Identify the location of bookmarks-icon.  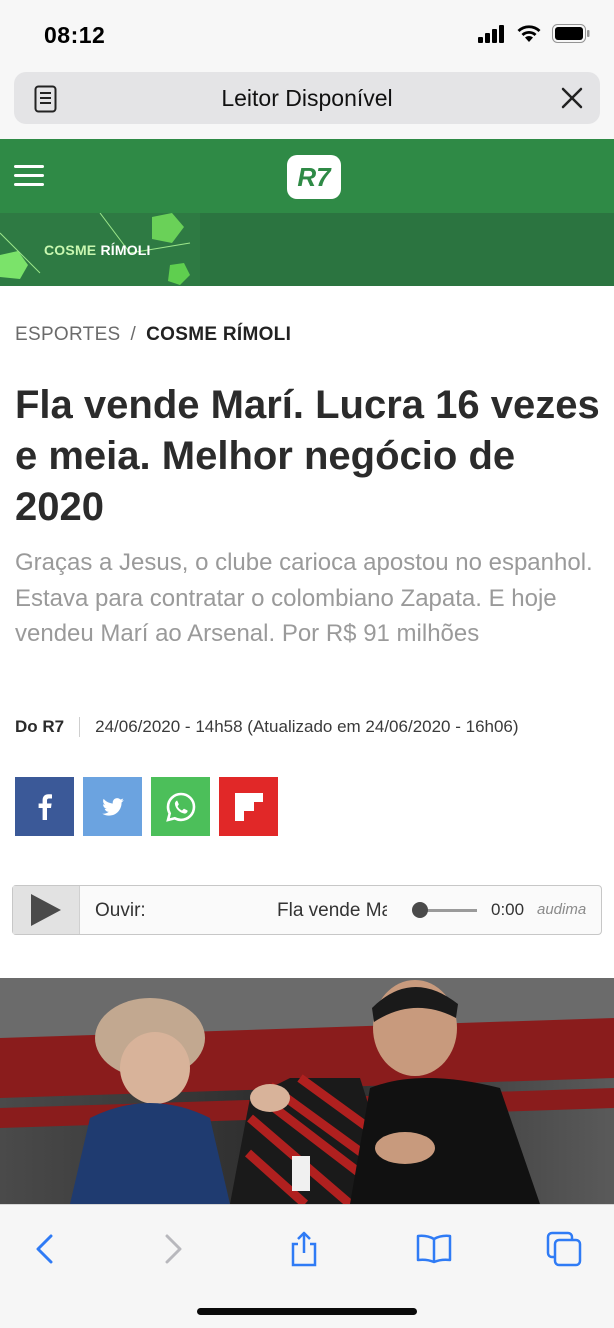
(434, 1249).